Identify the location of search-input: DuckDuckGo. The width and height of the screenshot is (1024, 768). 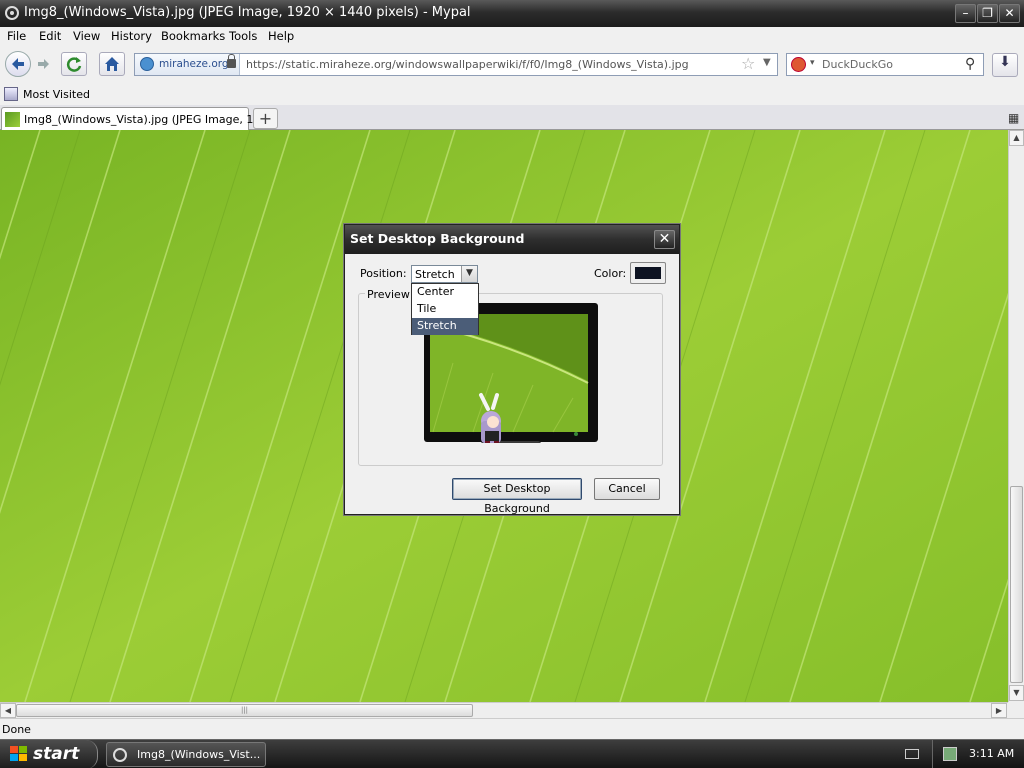
(857, 64).